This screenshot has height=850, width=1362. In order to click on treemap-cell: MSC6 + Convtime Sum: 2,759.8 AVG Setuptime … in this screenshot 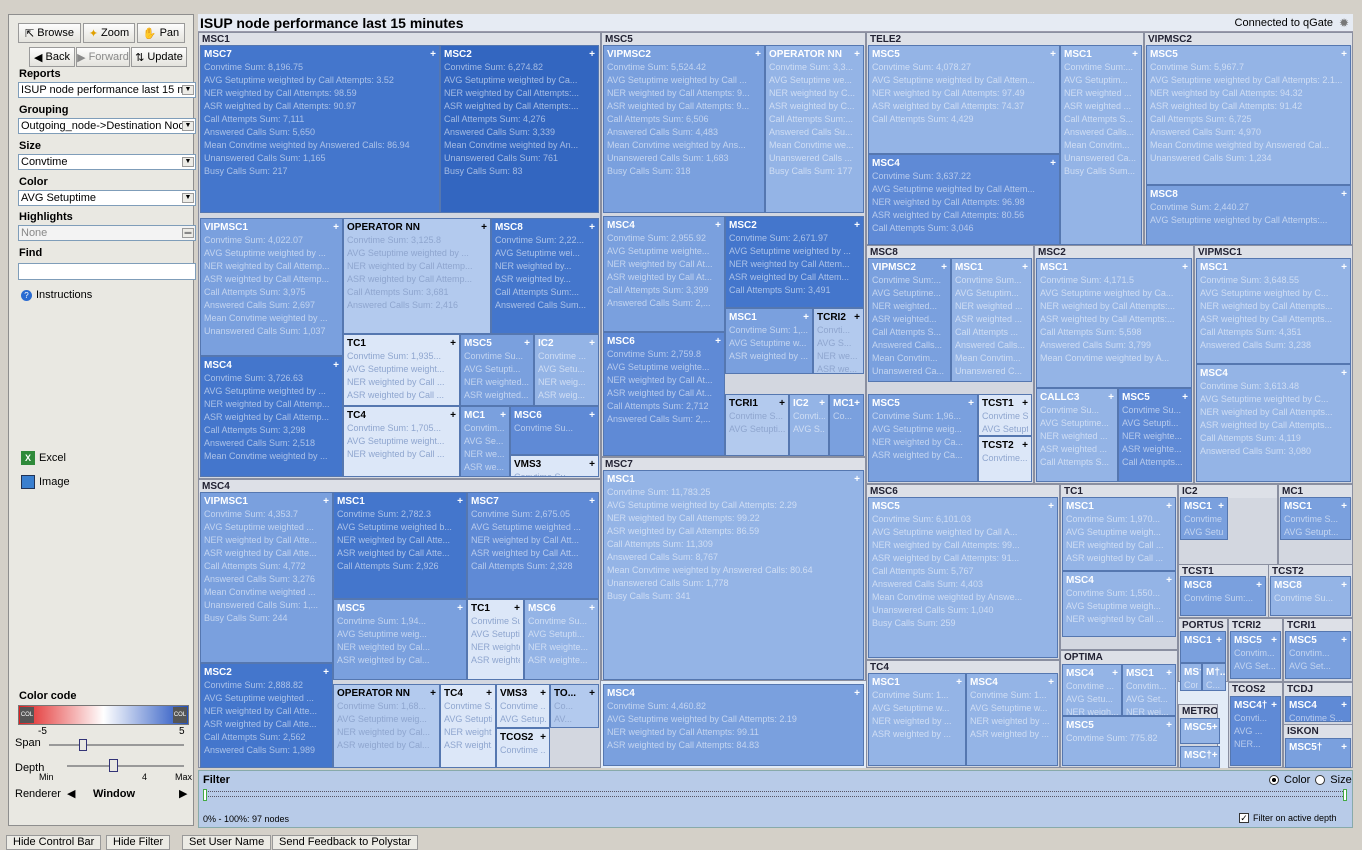, I will do `click(664, 394)`.